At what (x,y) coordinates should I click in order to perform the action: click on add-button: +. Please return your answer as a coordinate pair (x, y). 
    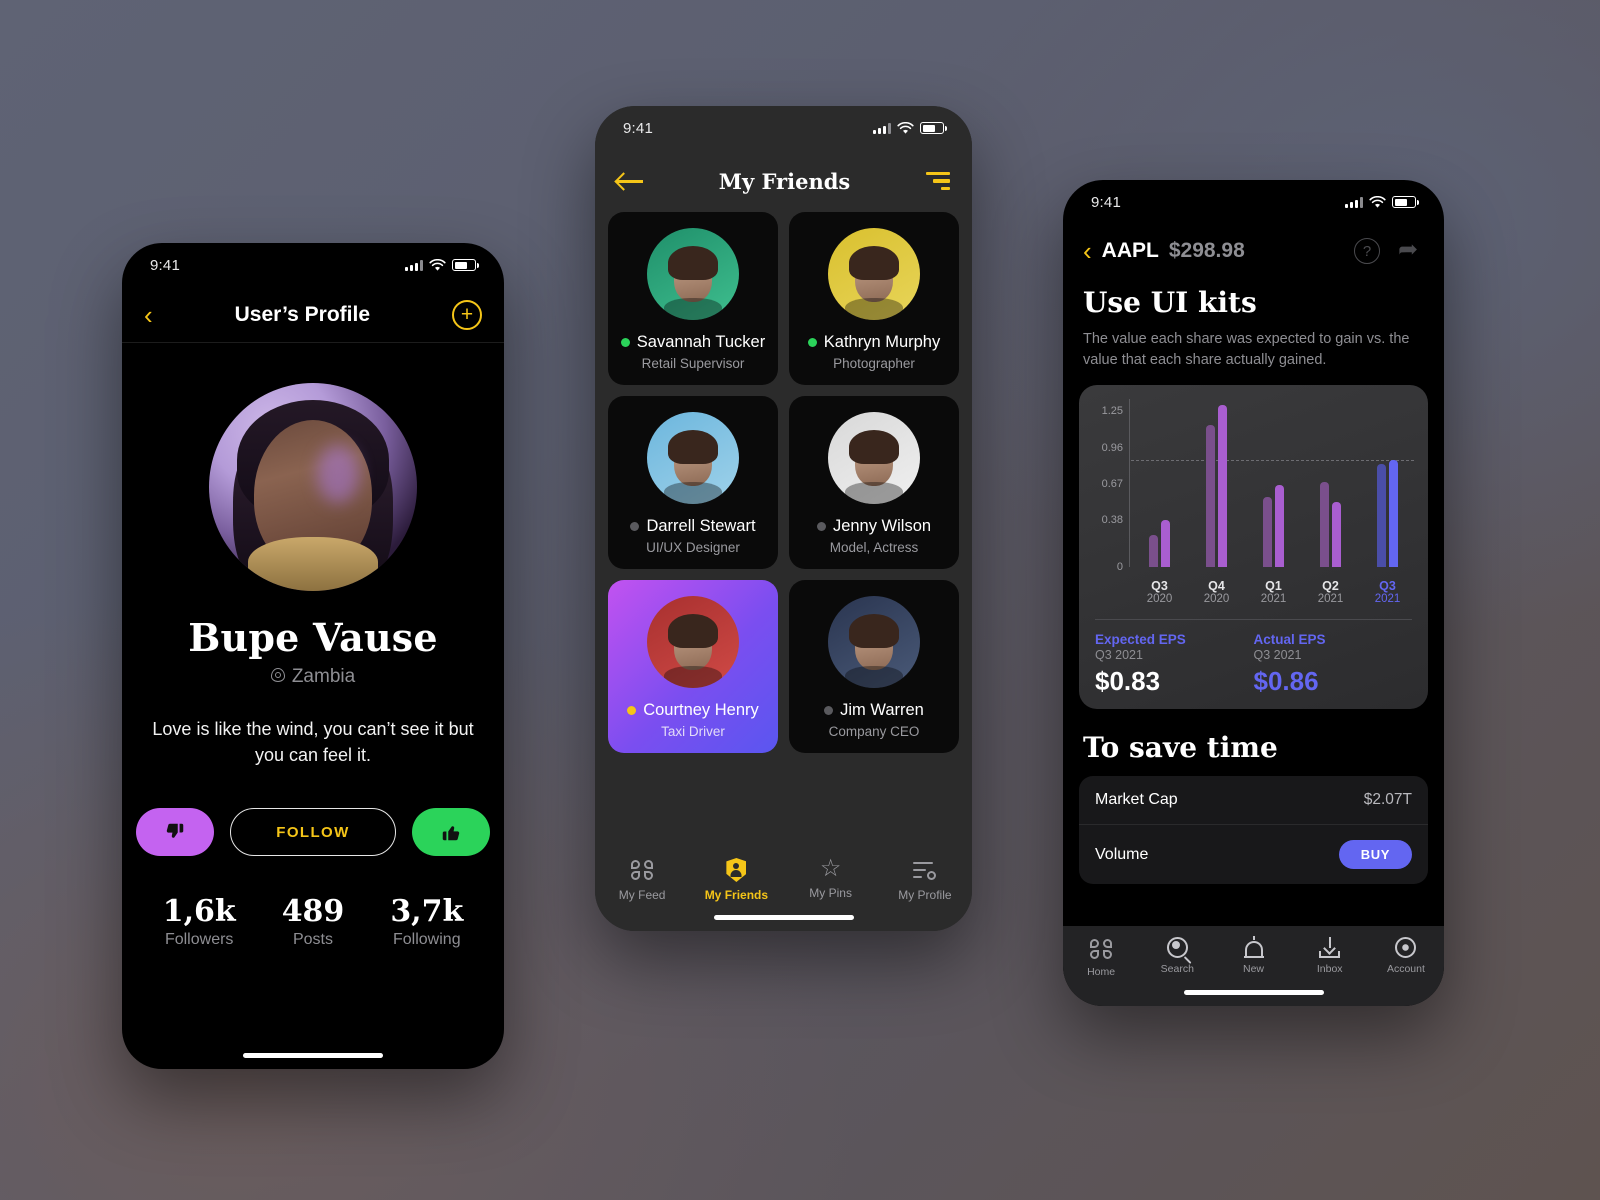
    Looking at the image, I should click on (466, 314).